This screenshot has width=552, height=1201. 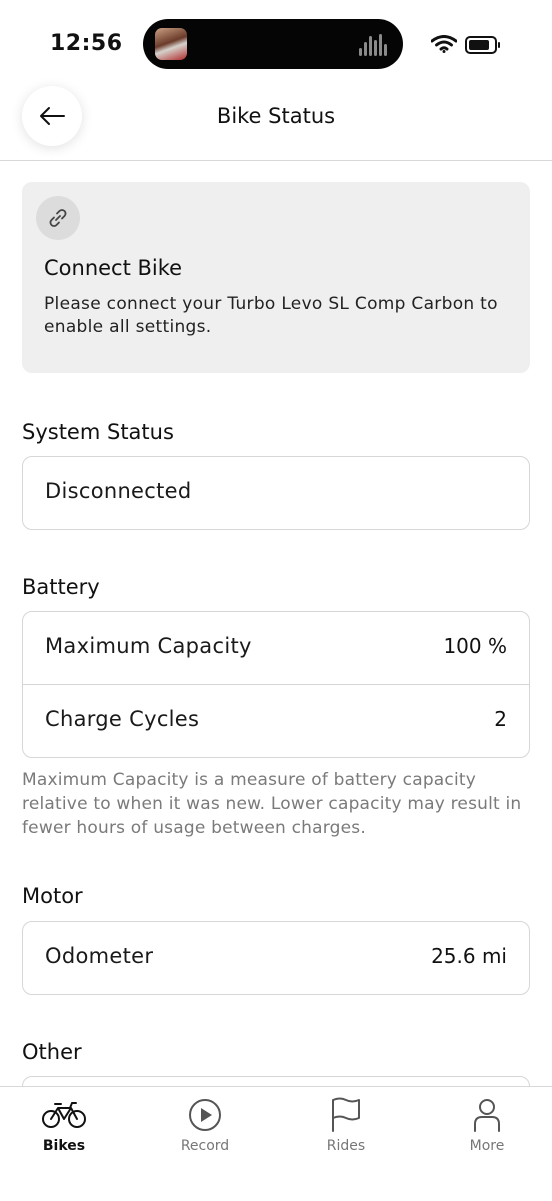 I want to click on motor-card: Odometer 25.6 mi, so click(x=276, y=958).